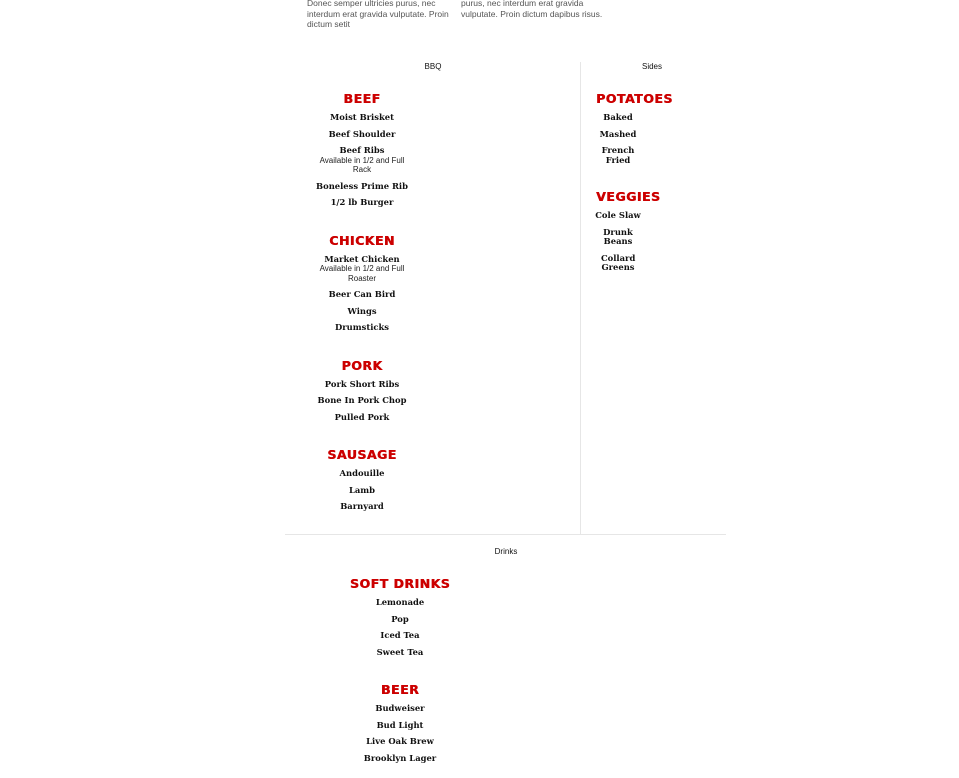 This screenshot has width=959, height=778. I want to click on section-title-sides: Sides, so click(651, 66).